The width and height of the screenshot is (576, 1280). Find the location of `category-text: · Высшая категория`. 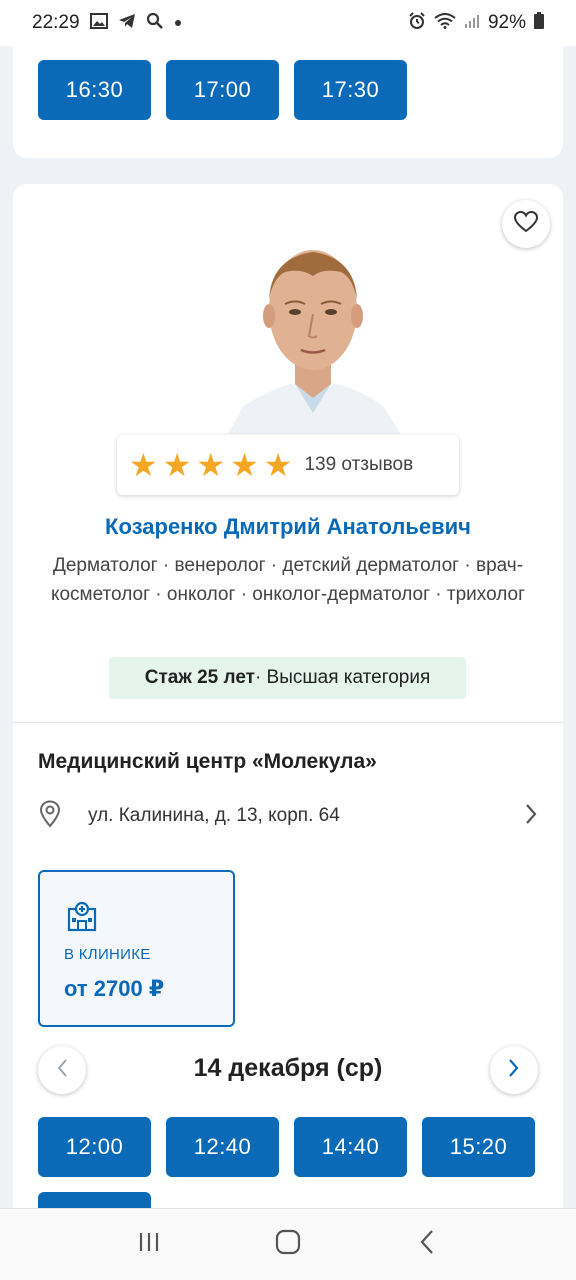

category-text: · Высшая категория is located at coordinates (342, 677).